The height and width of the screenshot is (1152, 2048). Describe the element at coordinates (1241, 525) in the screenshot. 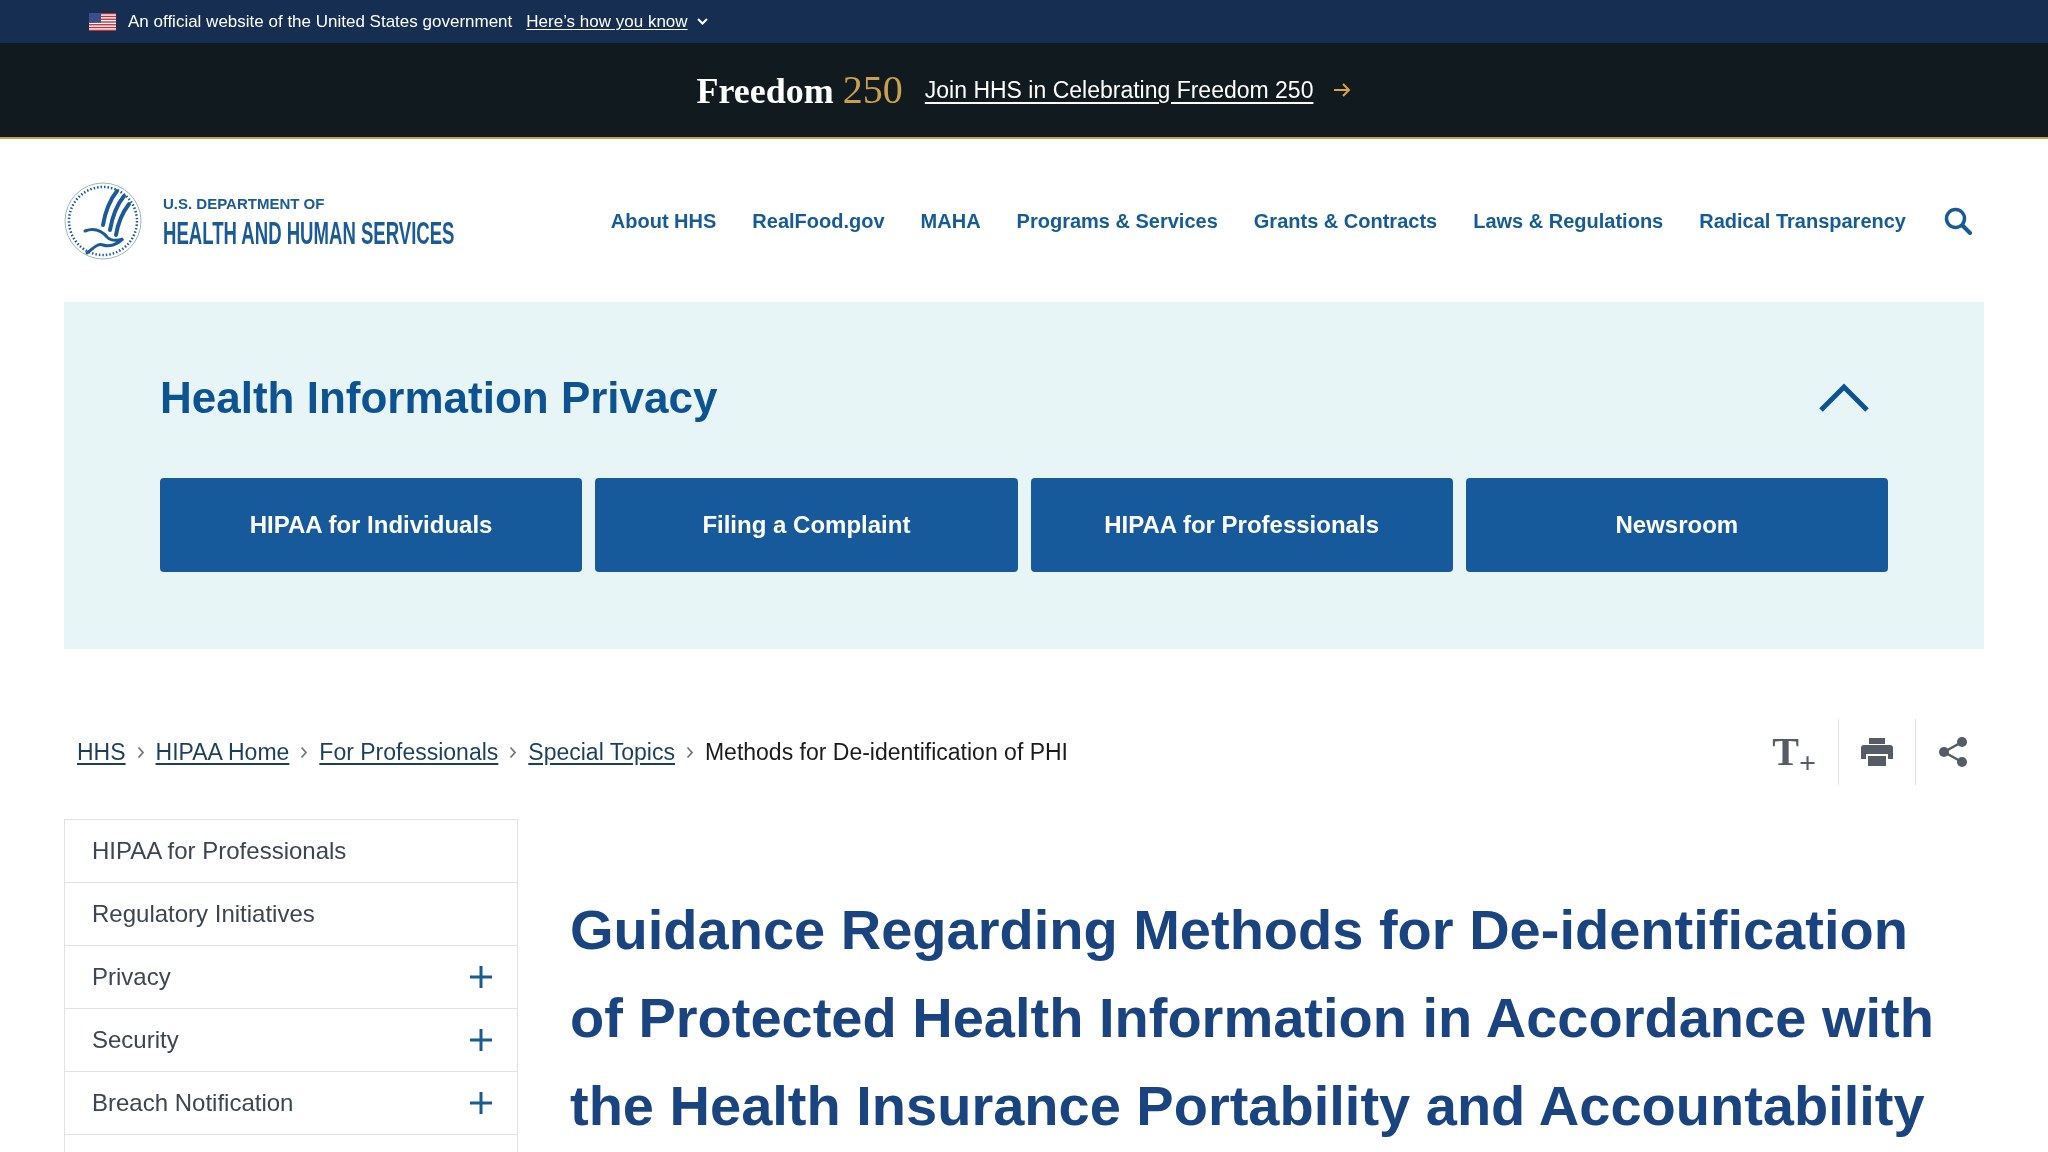

I see `section-link-button: HIPAA for Professionals` at that location.